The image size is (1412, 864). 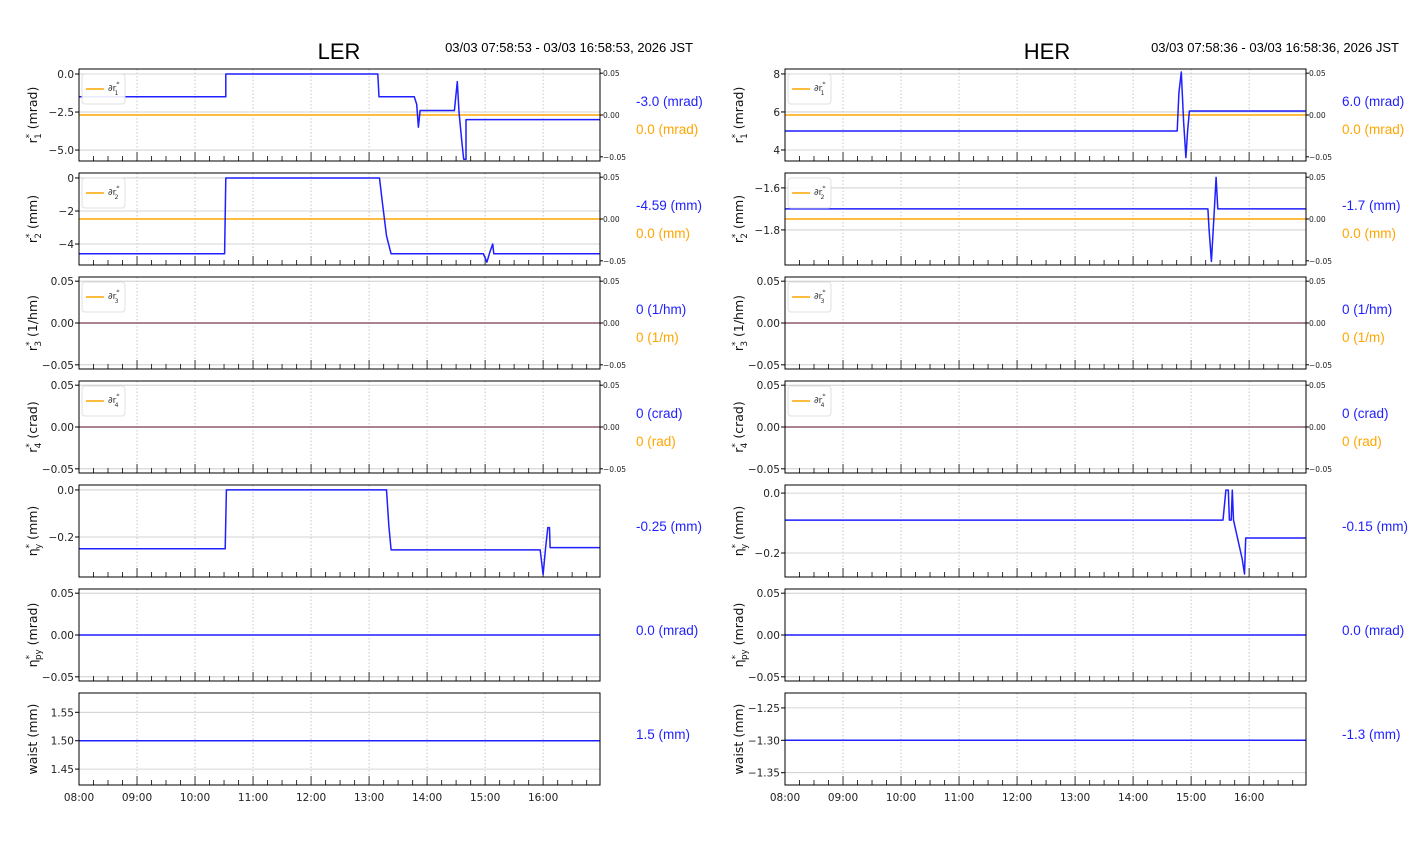 I want to click on setpoint-value-label: 0.0 (mrad), so click(x=1373, y=129).